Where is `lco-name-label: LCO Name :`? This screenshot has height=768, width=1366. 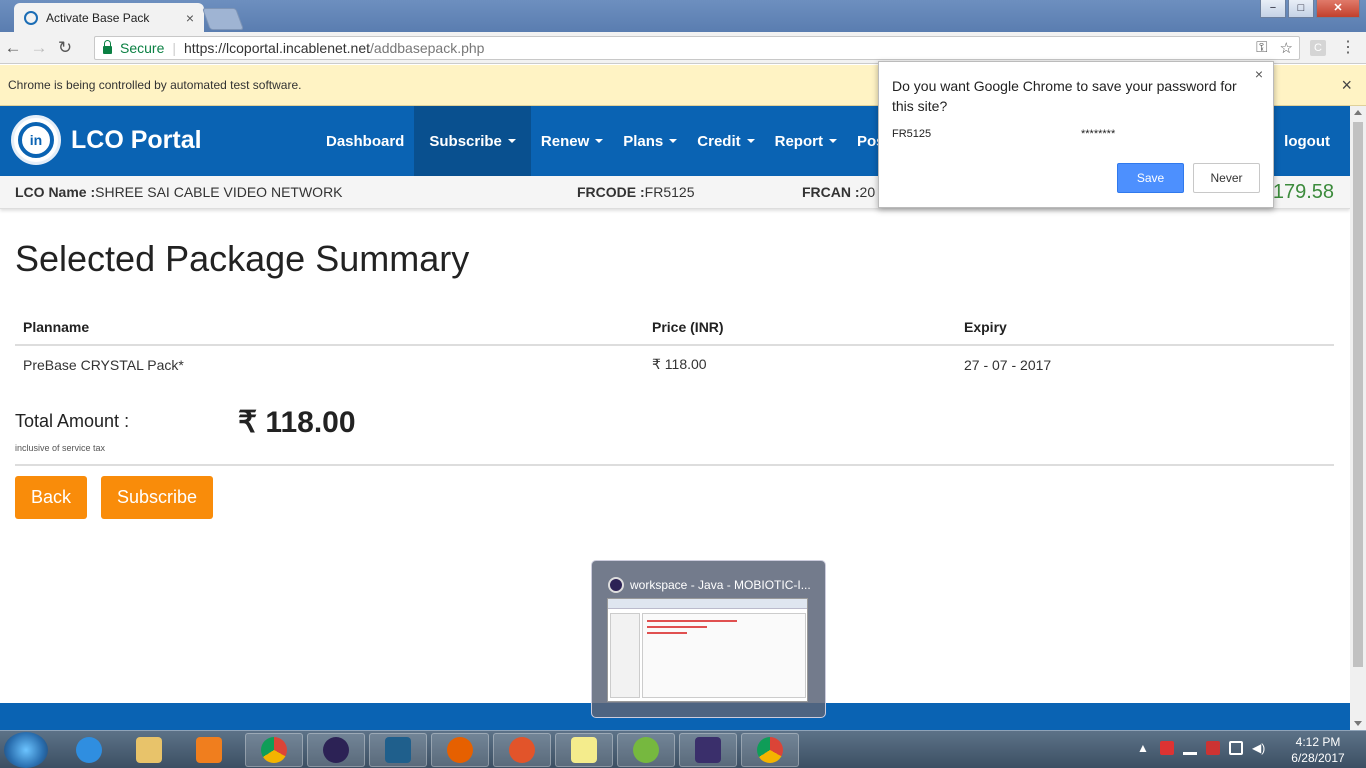
lco-name-label: LCO Name : is located at coordinates (55, 192).